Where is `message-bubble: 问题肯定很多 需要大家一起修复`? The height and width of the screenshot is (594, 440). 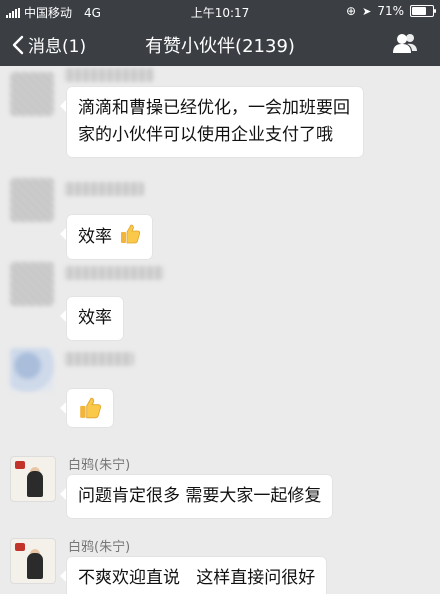 message-bubble: 问题肯定很多 需要大家一起修复 is located at coordinates (196, 496).